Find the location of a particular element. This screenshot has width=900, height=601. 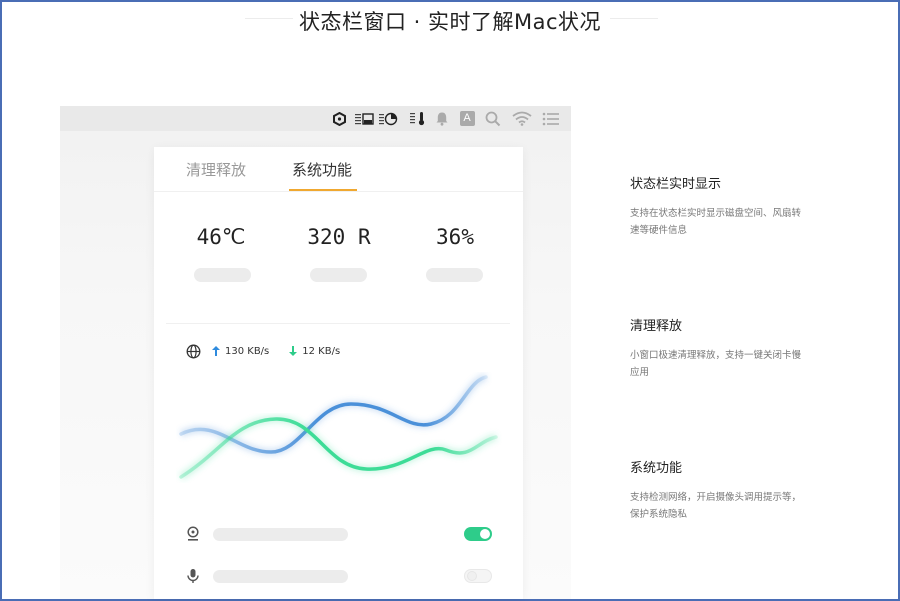

microphone-toggle is located at coordinates (478, 576).